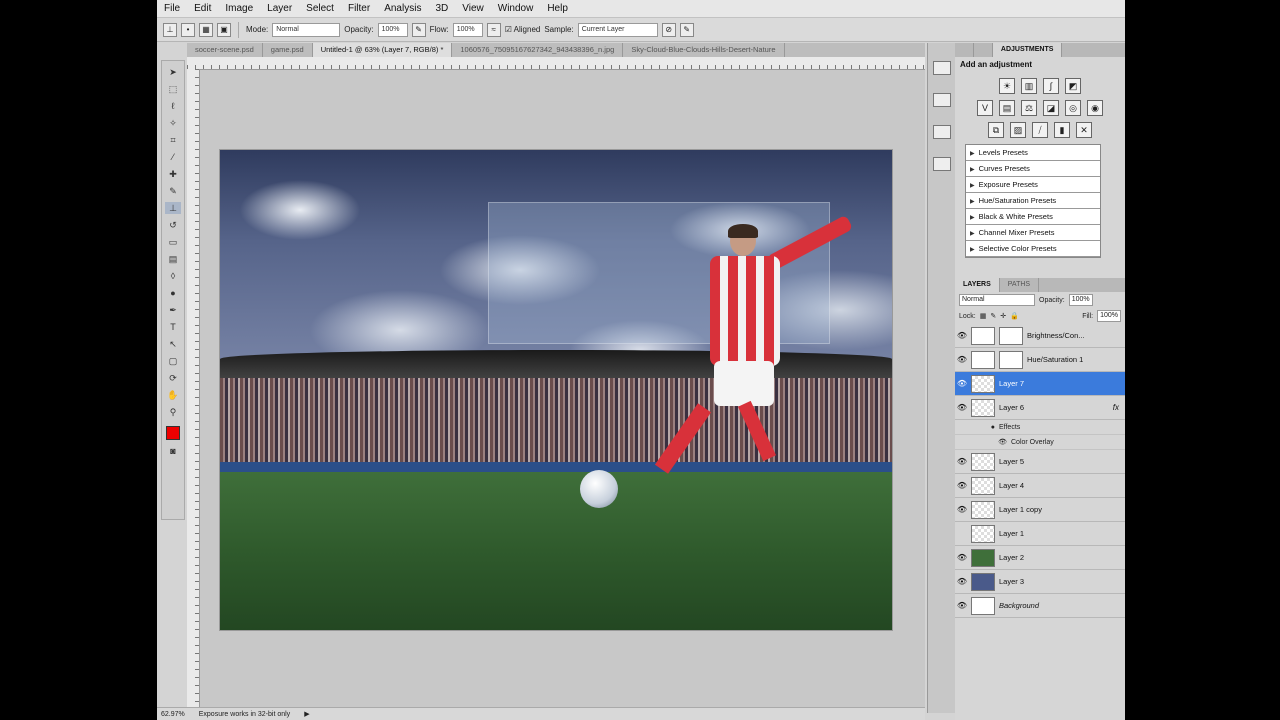 This screenshot has height=720, width=1280. What do you see at coordinates (173, 174) in the screenshot?
I see `healing-brush-tool-icon: ✚` at bounding box center [173, 174].